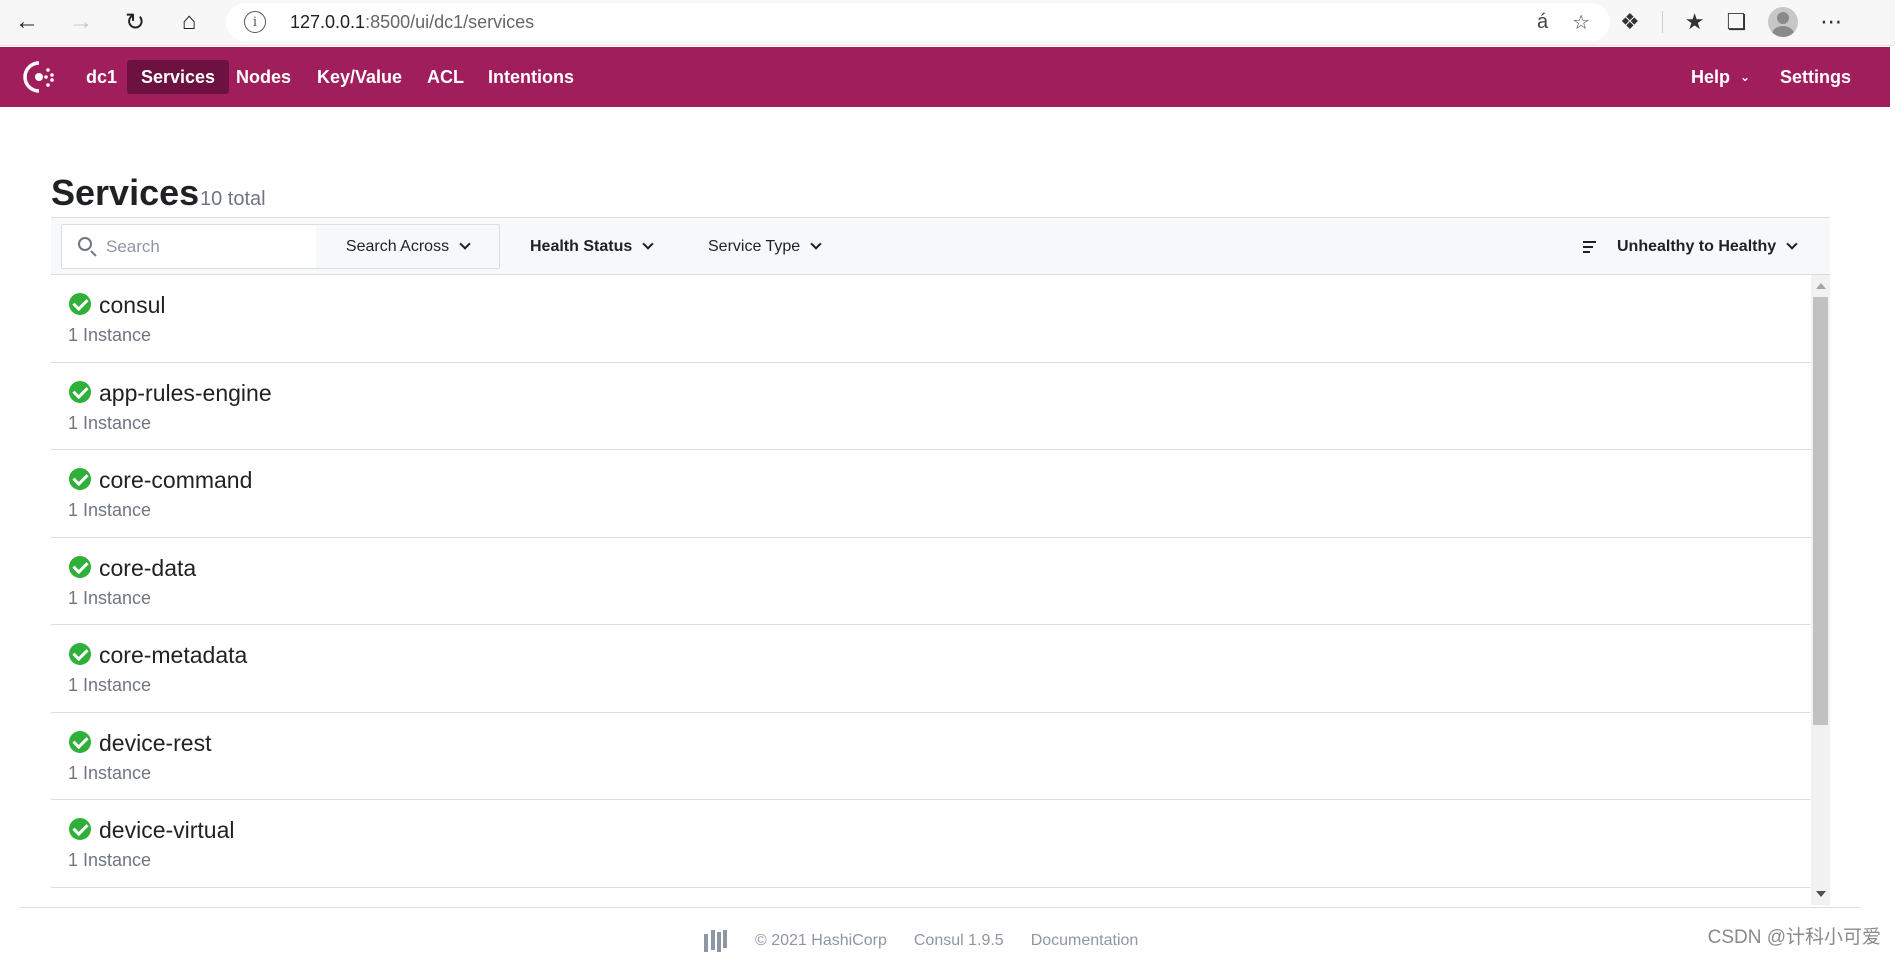  Describe the element at coordinates (135, 22) in the screenshot. I see `reload-icon: ↻` at that location.